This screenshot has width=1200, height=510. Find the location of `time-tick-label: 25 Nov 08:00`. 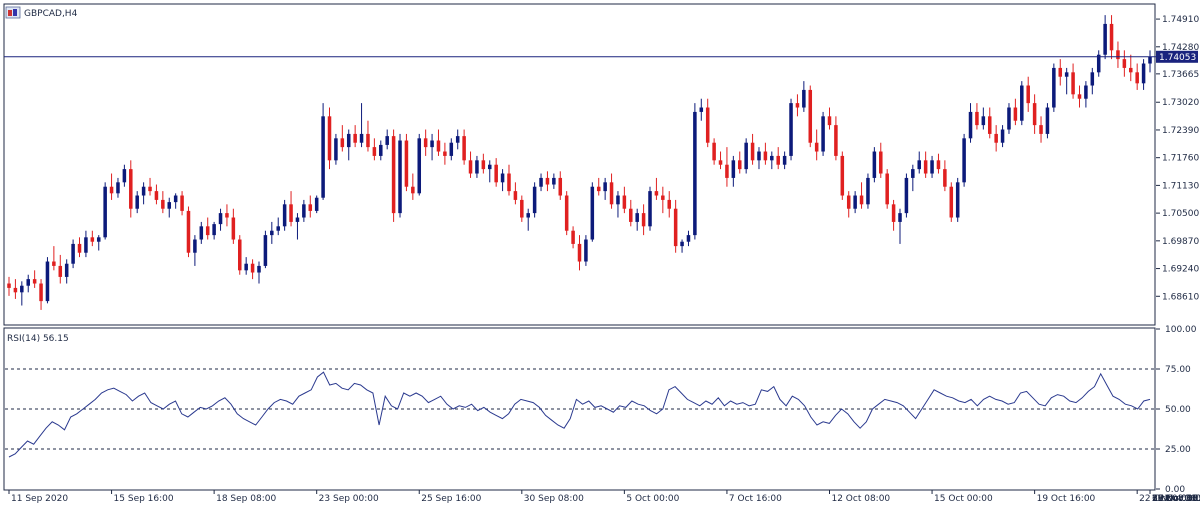

time-tick-label: 25 Nov 08:00 is located at coordinates (1176, 499).